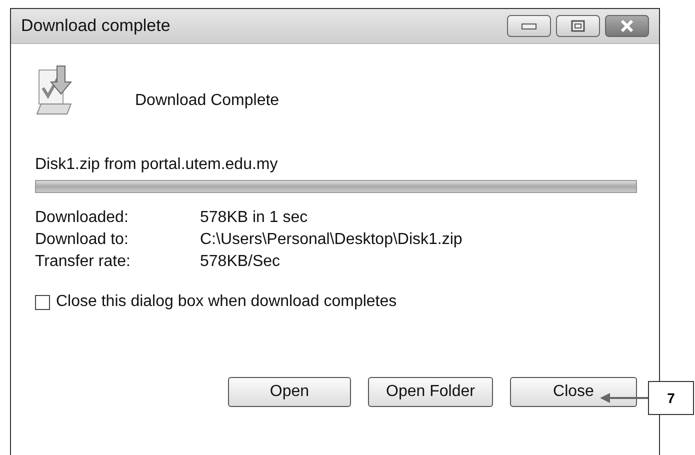 The width and height of the screenshot is (695, 455). Describe the element at coordinates (331, 240) in the screenshot. I see `detail-value: C:\Users\Personal\Desktop\Disk1.zip` at that location.